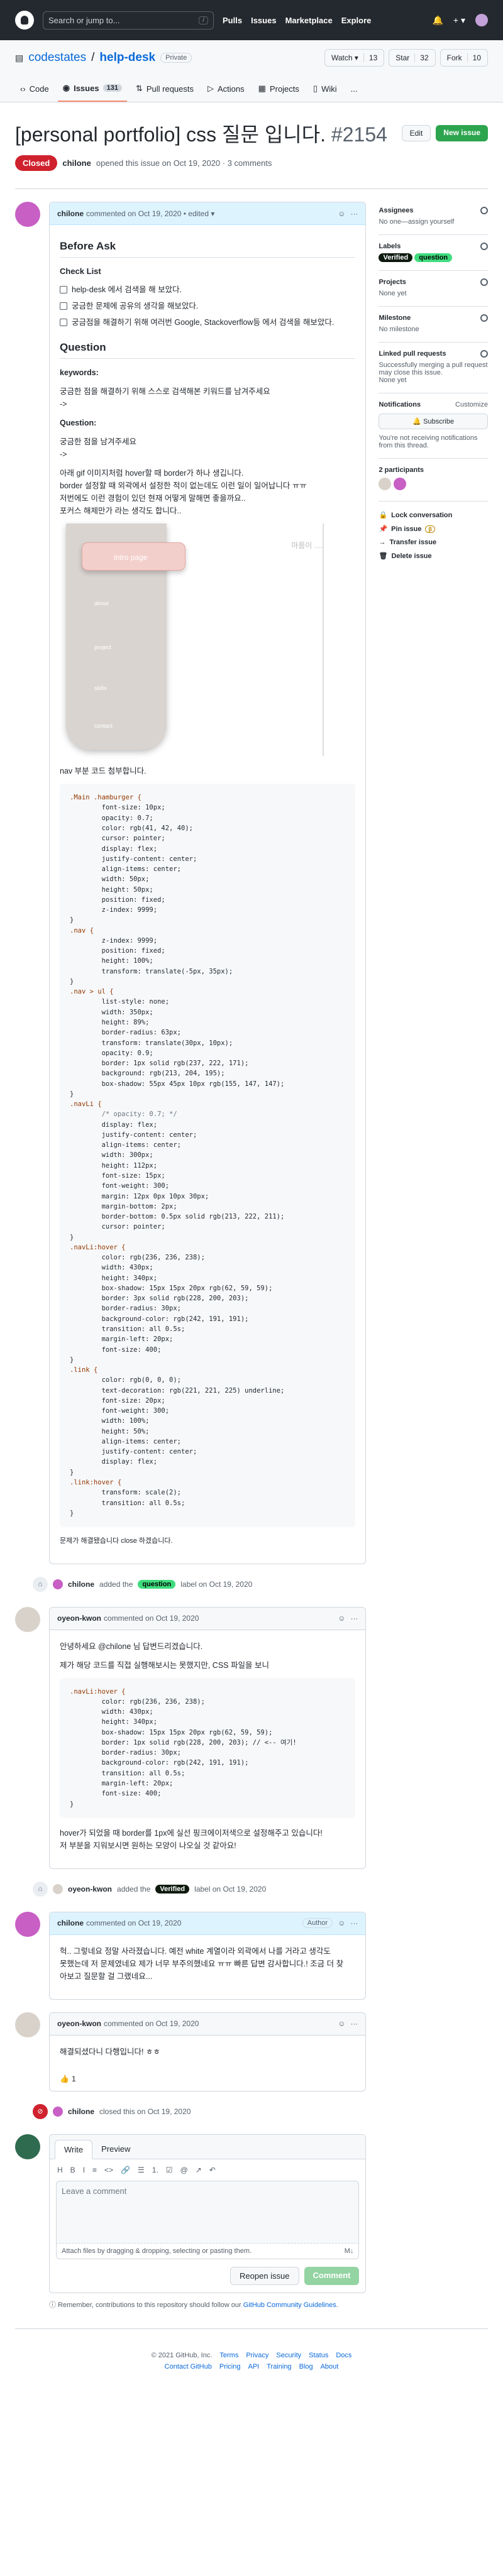 This screenshot has width=503, height=2576. What do you see at coordinates (213, 2170) in the screenshot?
I see `reply-icon: ↶` at bounding box center [213, 2170].